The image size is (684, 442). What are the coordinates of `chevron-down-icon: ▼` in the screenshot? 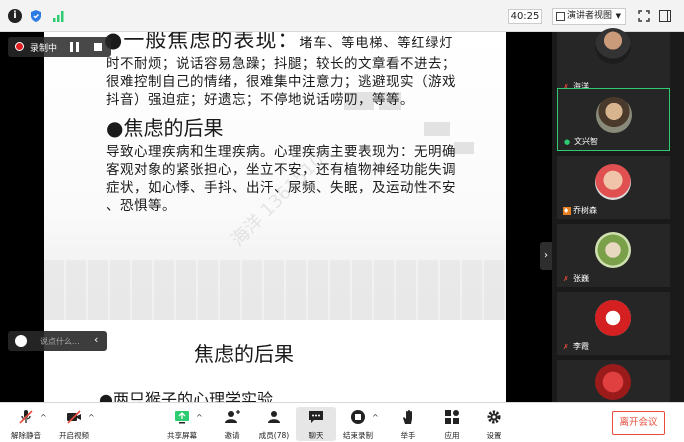 It's located at (618, 16).